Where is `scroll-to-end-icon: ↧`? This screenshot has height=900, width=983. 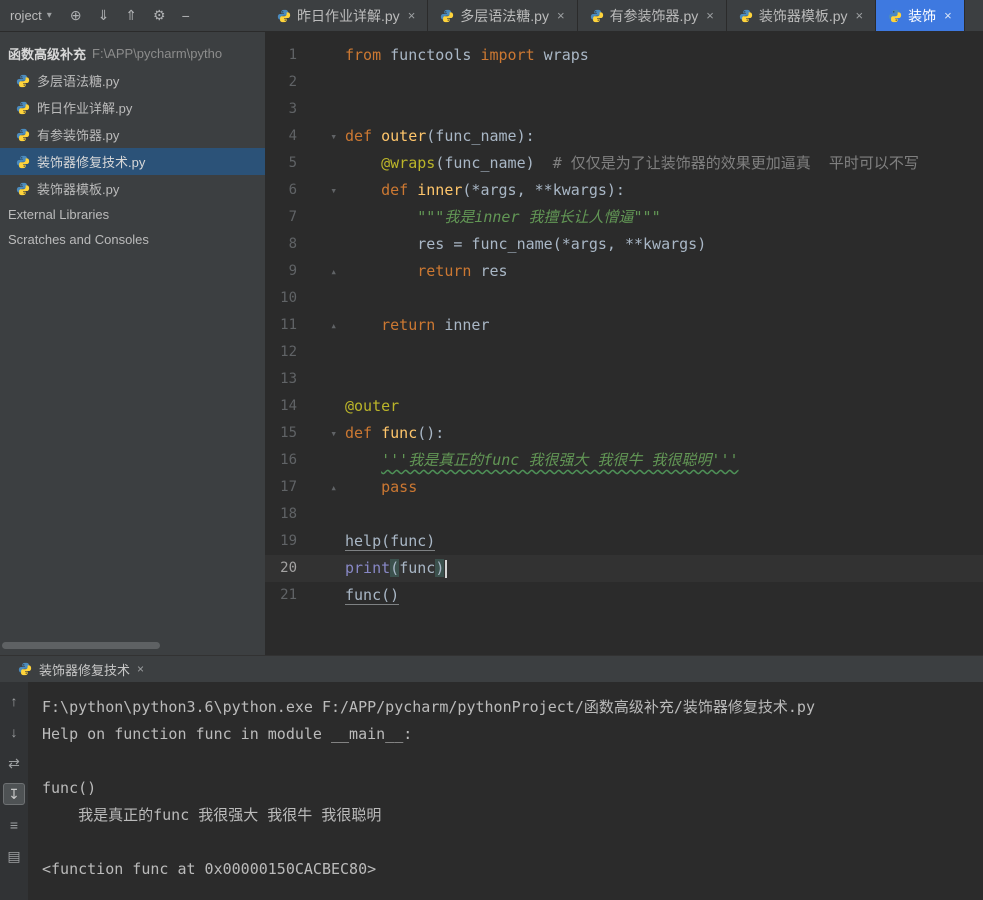 scroll-to-end-icon: ↧ is located at coordinates (14, 794).